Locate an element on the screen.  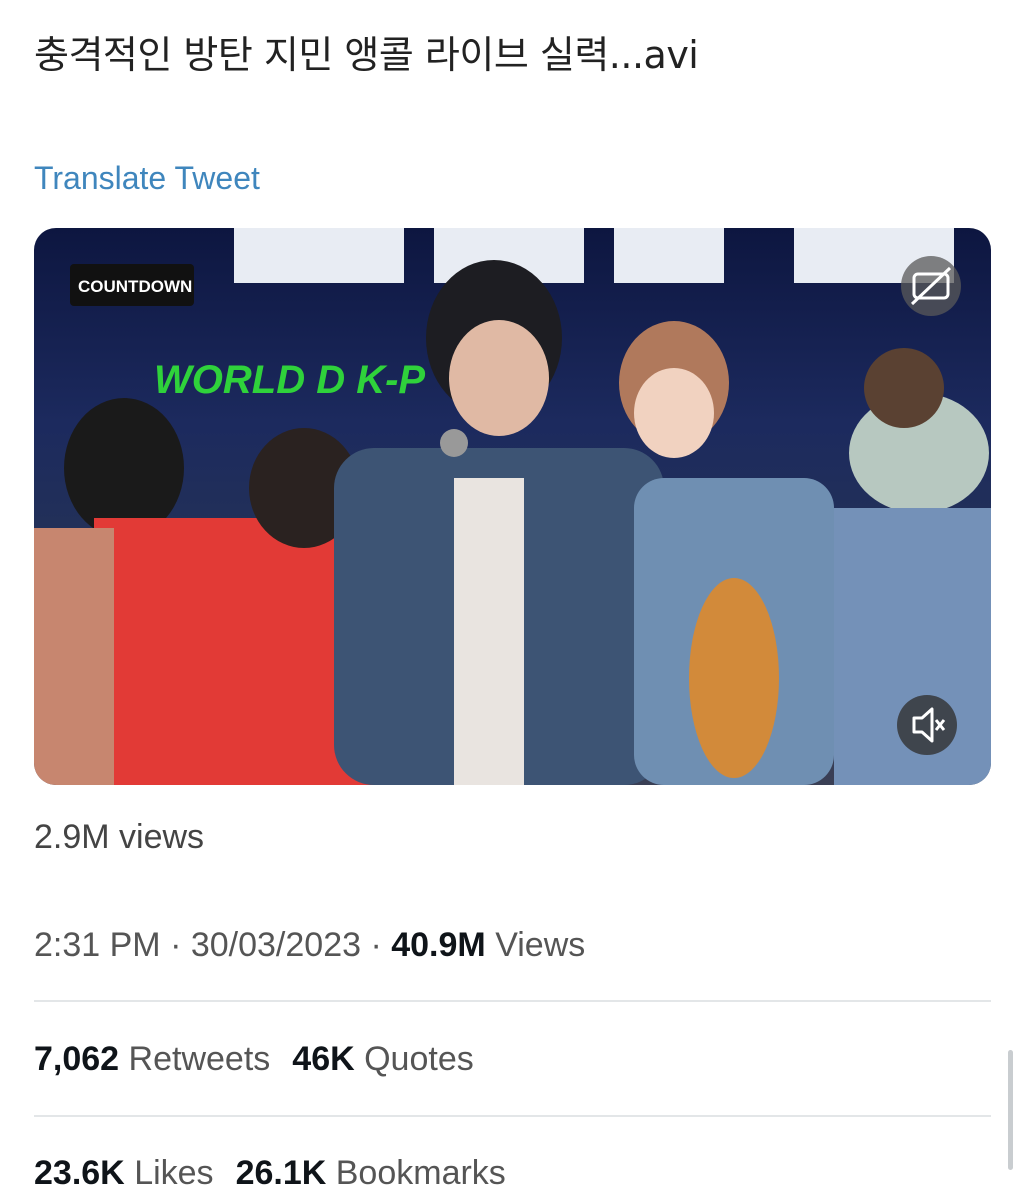
quotes-stat: 46K Quotes is located at coordinates (382, 1059).